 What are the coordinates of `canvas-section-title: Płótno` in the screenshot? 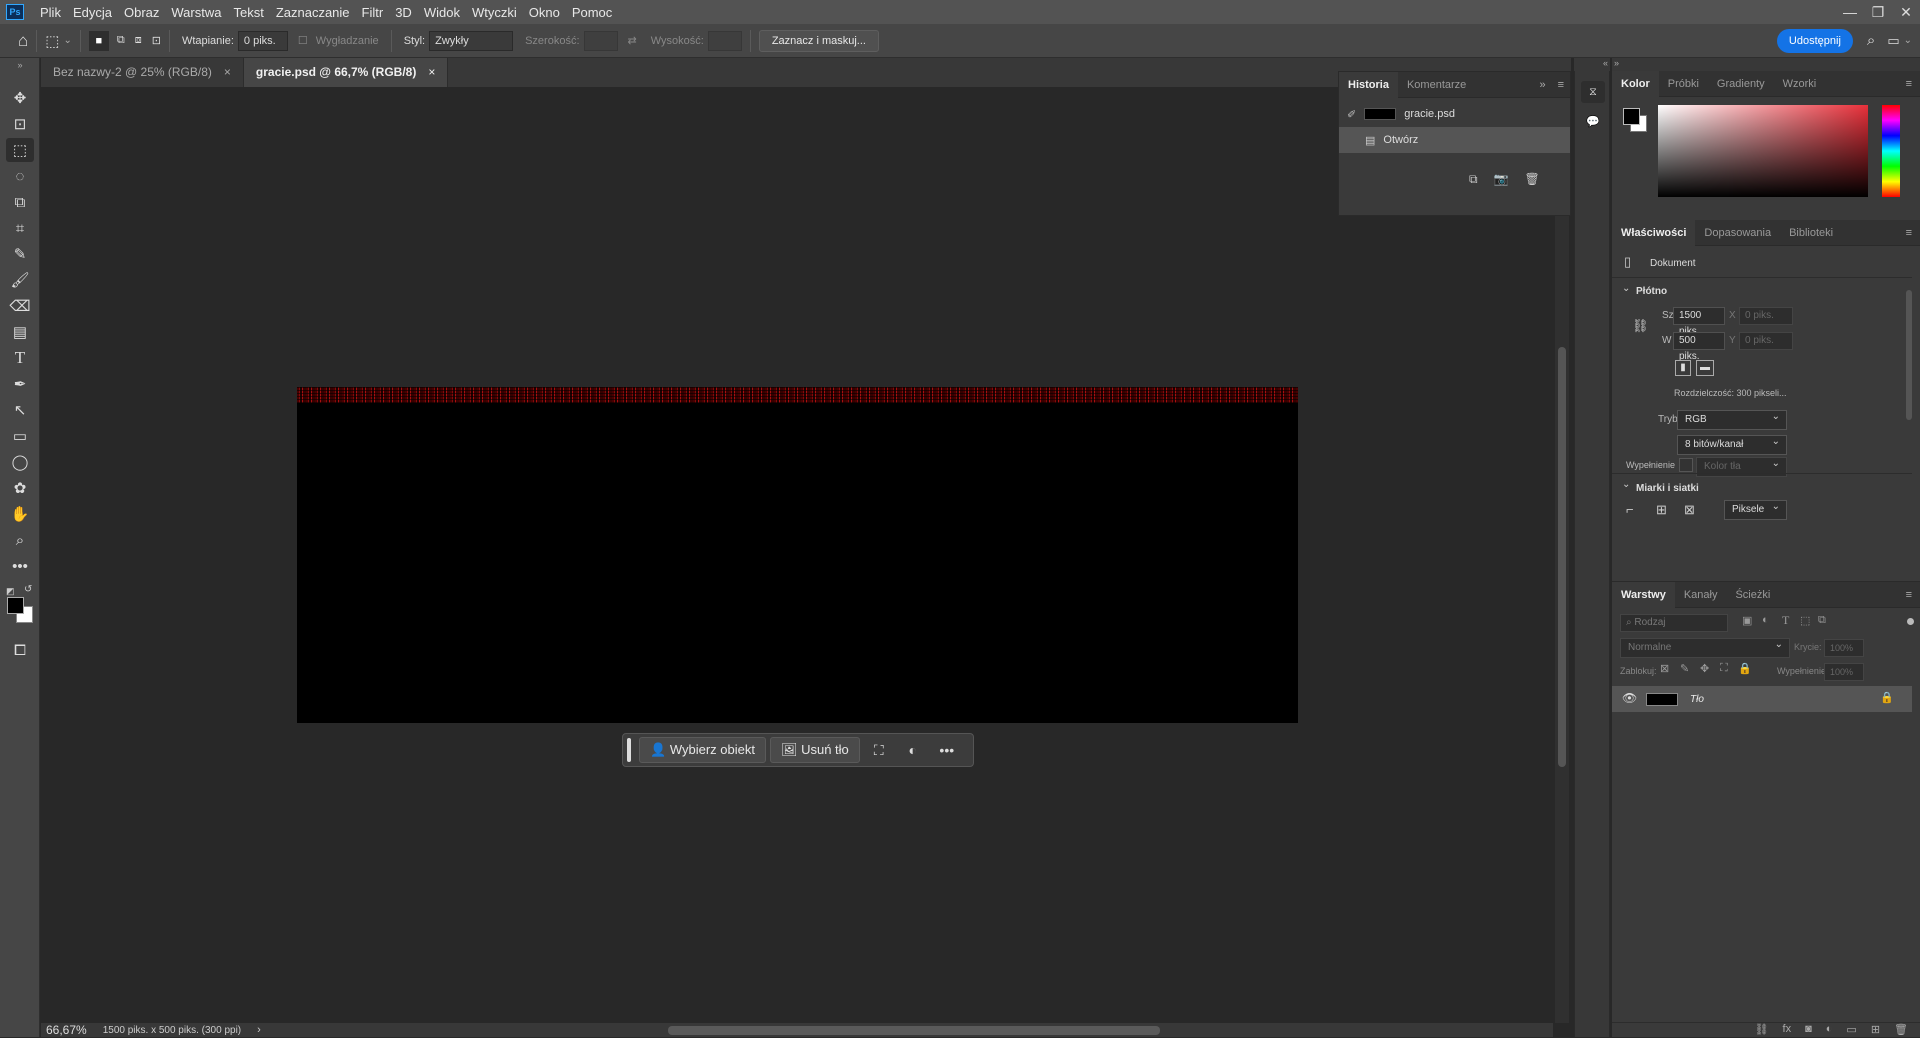 It's located at (1651, 291).